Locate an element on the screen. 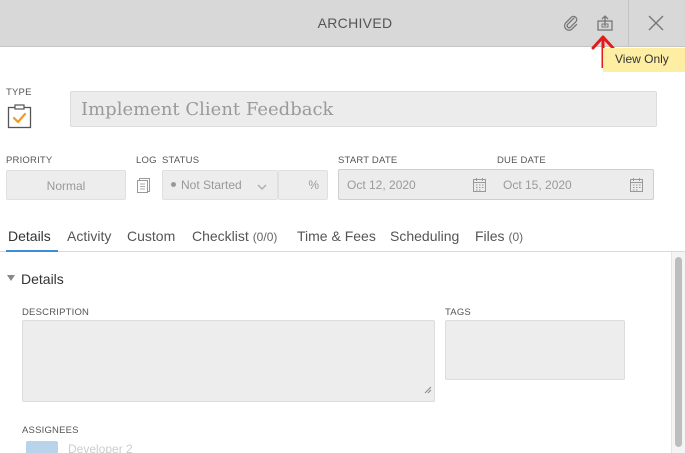 The width and height of the screenshot is (685, 453). tab-time-and-fees: Time & Fees is located at coordinates (336, 236).